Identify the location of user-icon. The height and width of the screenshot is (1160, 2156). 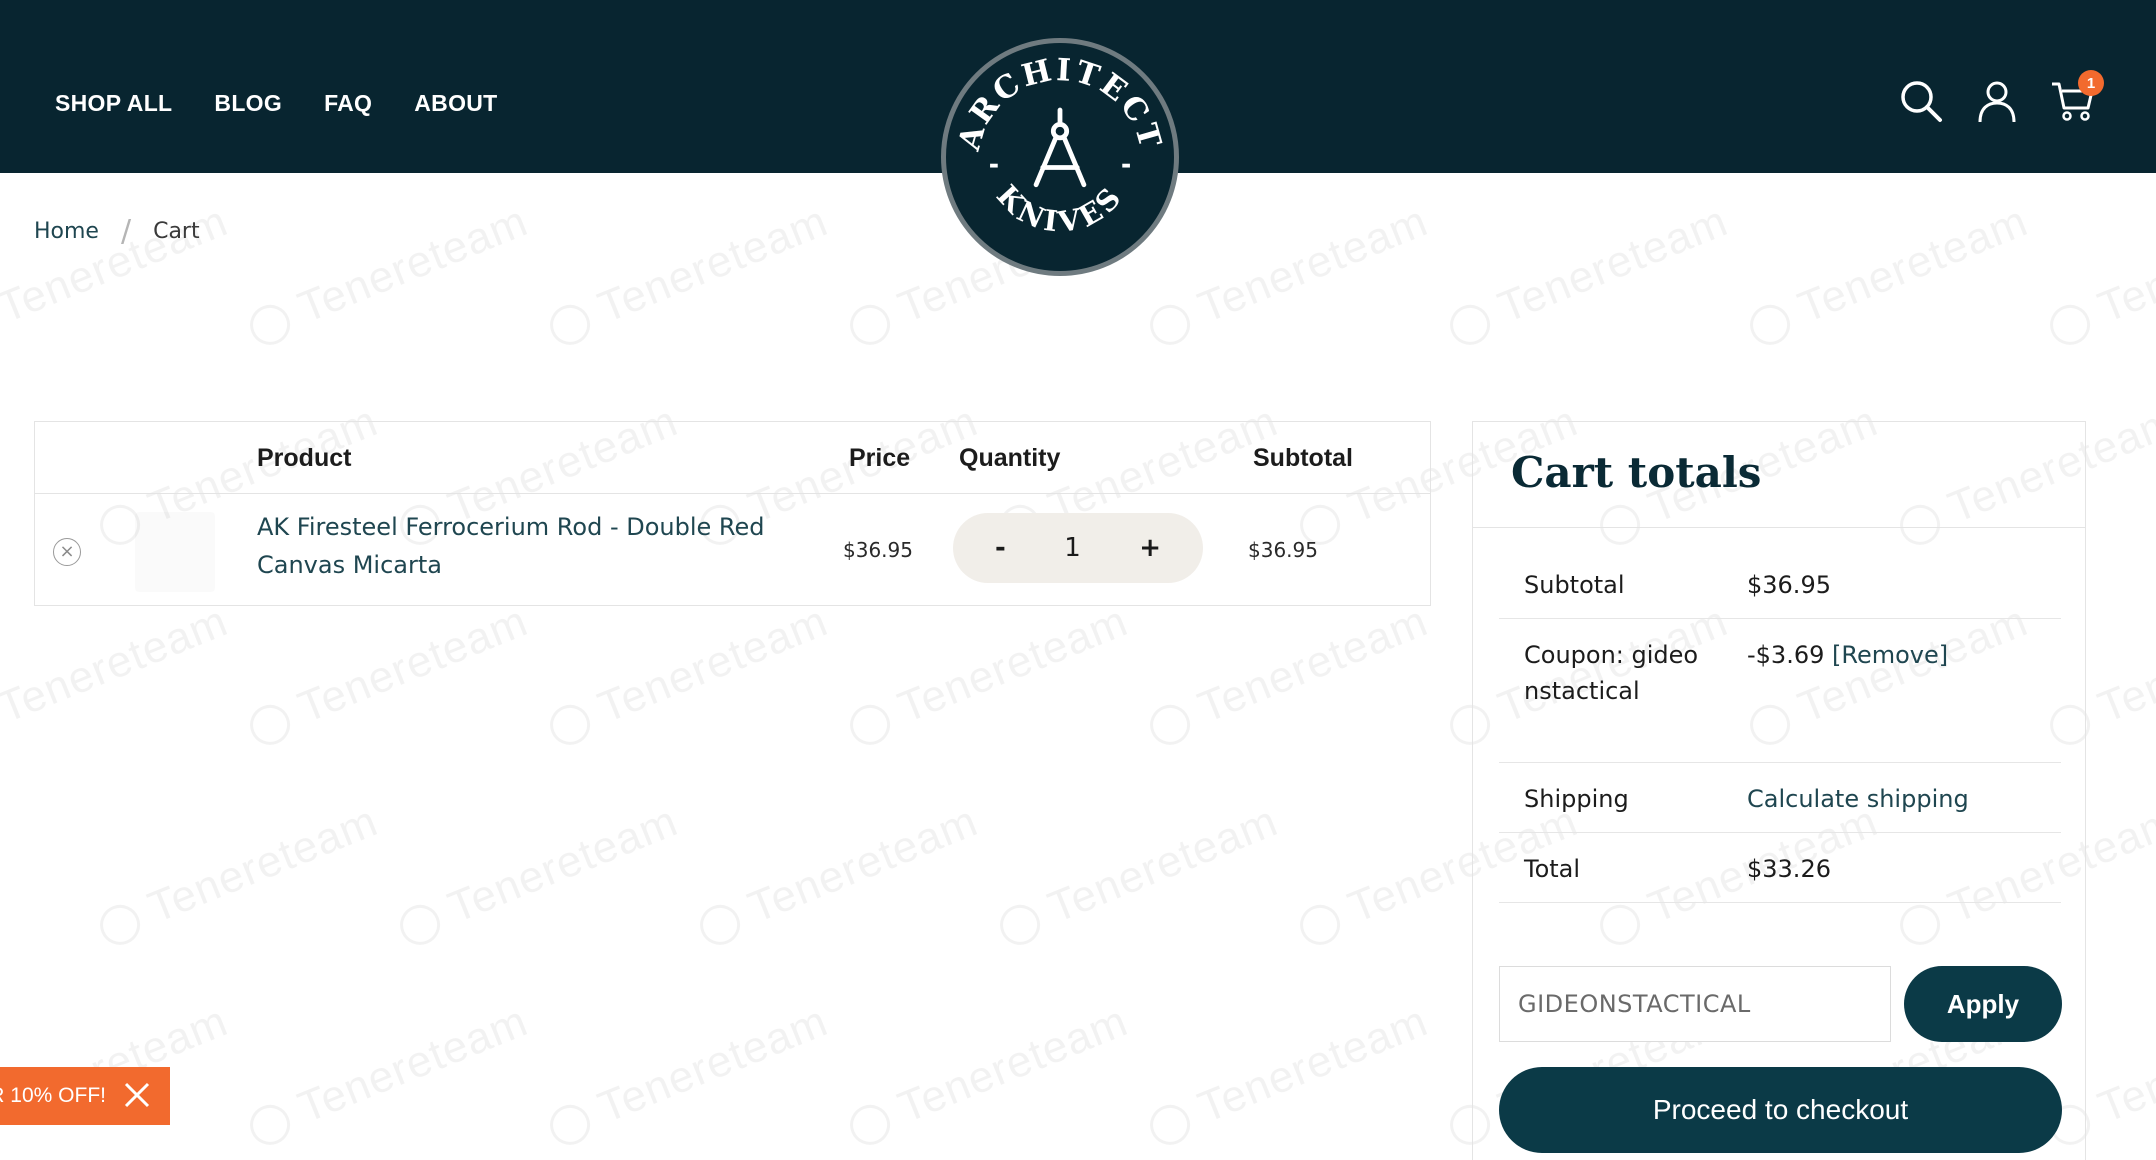
(1997, 101).